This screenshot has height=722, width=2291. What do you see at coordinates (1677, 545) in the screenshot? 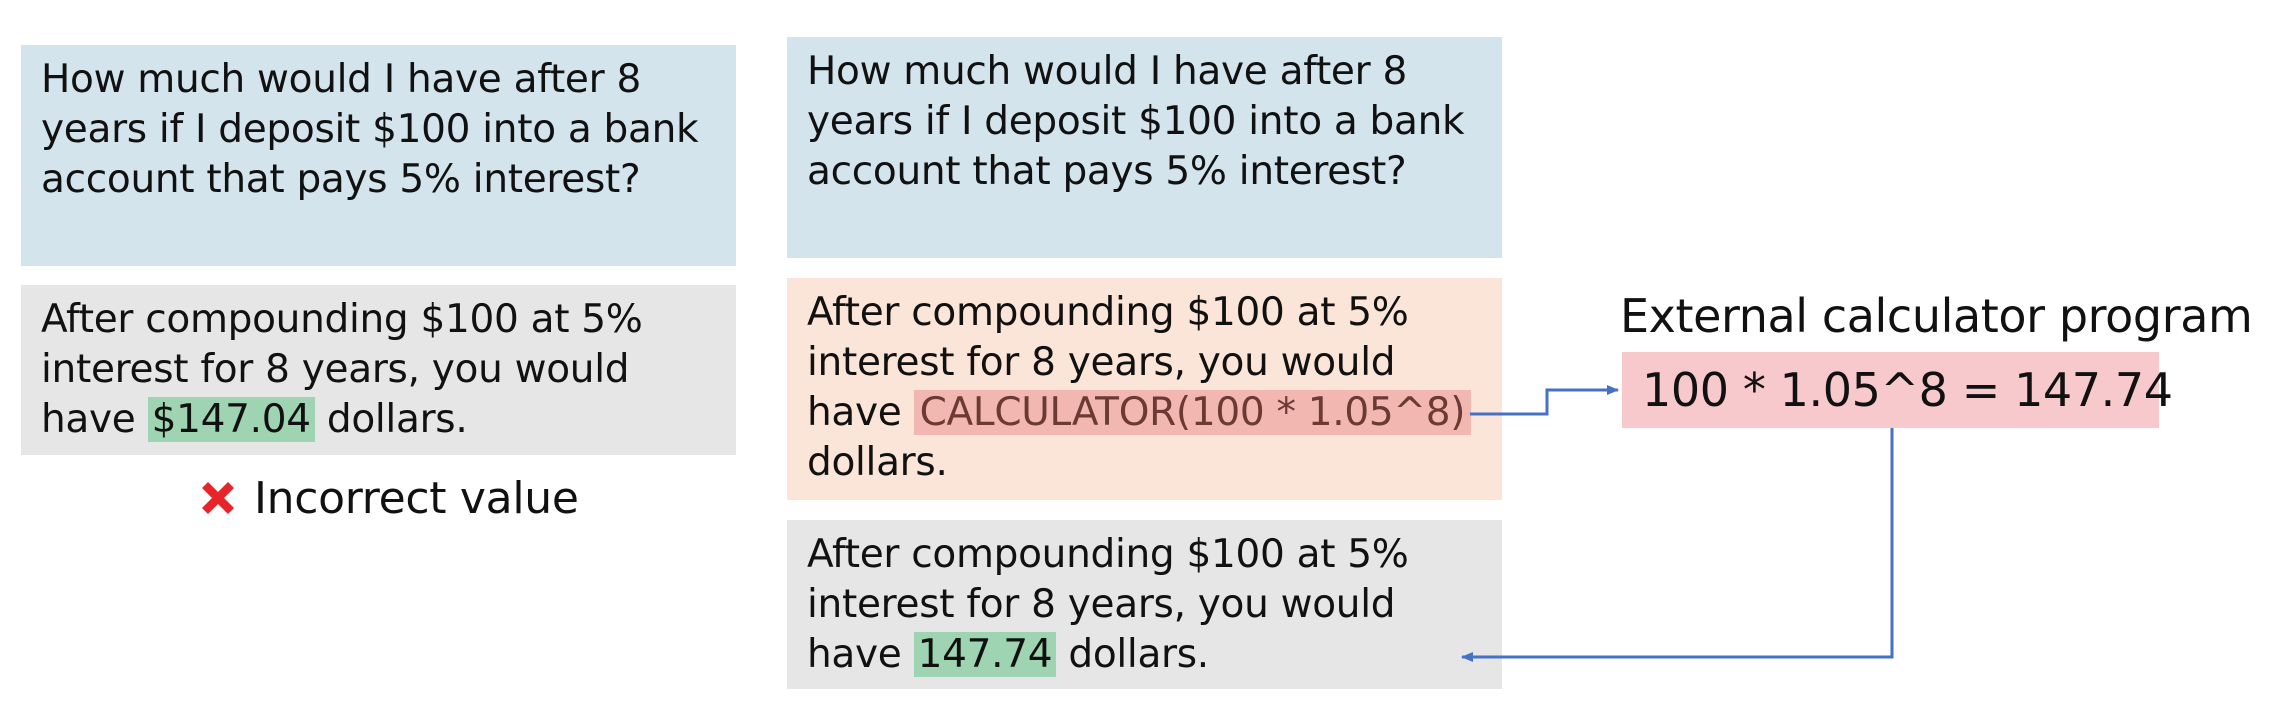
I see `arrow-to-answer` at bounding box center [1677, 545].